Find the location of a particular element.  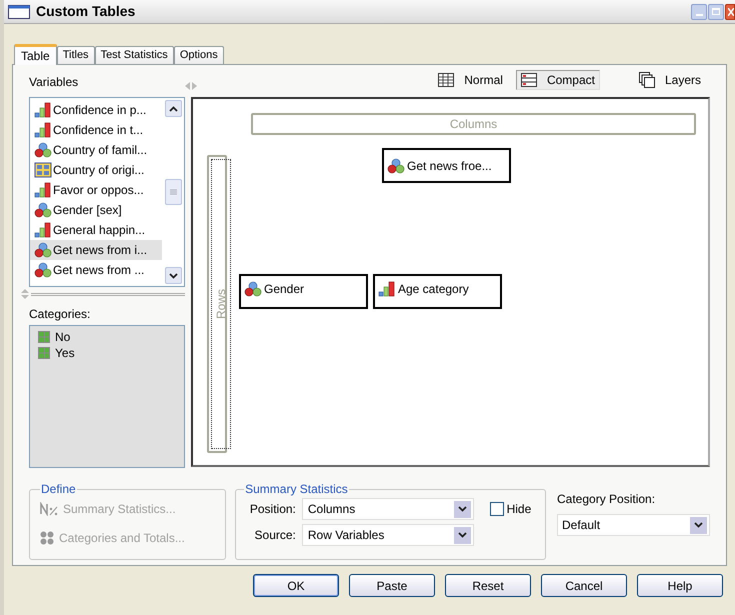

category-position-dropdown: Default is located at coordinates (633, 525).